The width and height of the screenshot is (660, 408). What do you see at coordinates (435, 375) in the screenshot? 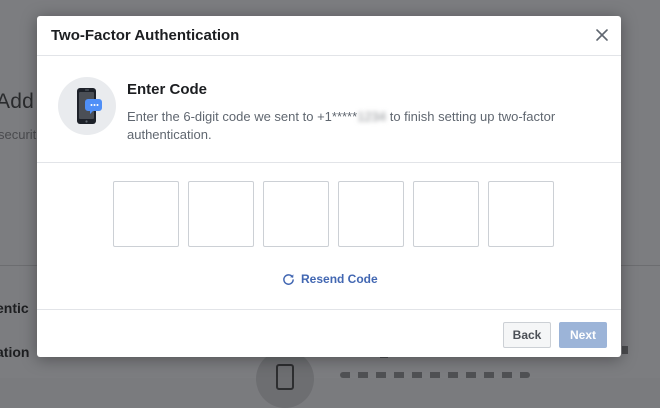
I see `background-placeholder-text` at bounding box center [435, 375].